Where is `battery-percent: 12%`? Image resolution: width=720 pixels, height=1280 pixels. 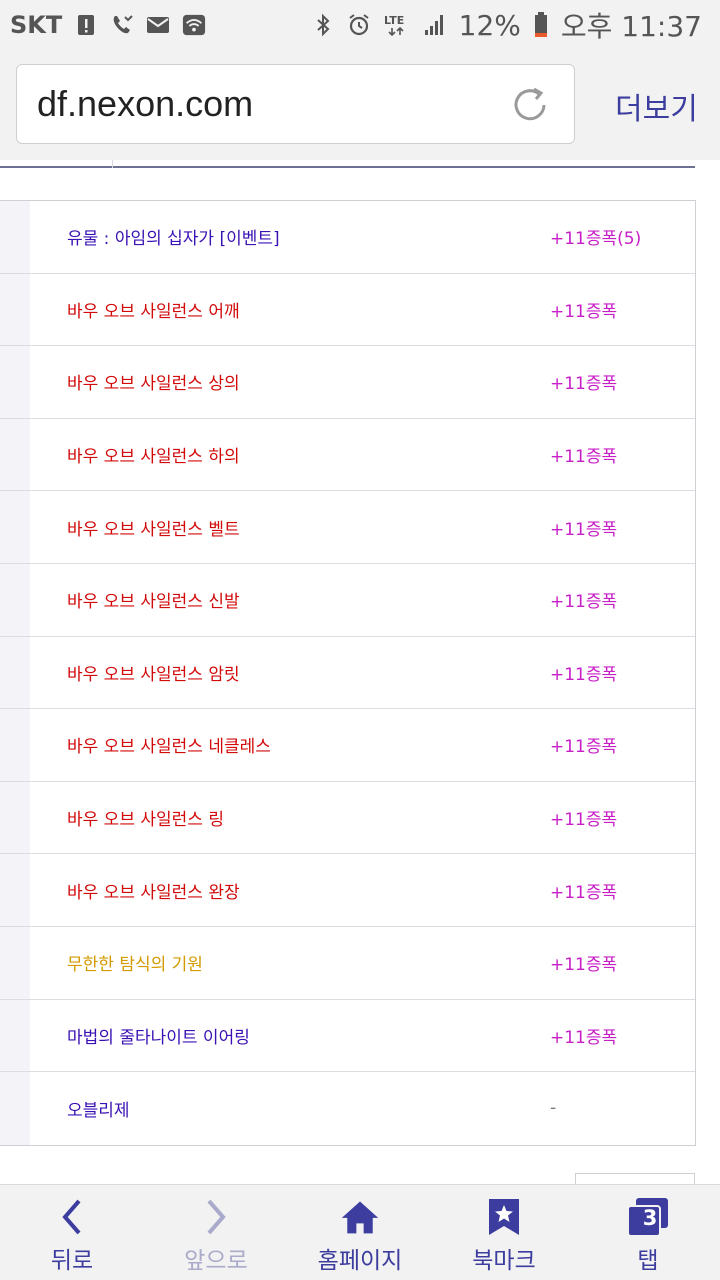 battery-percent: 12% is located at coordinates (489, 25).